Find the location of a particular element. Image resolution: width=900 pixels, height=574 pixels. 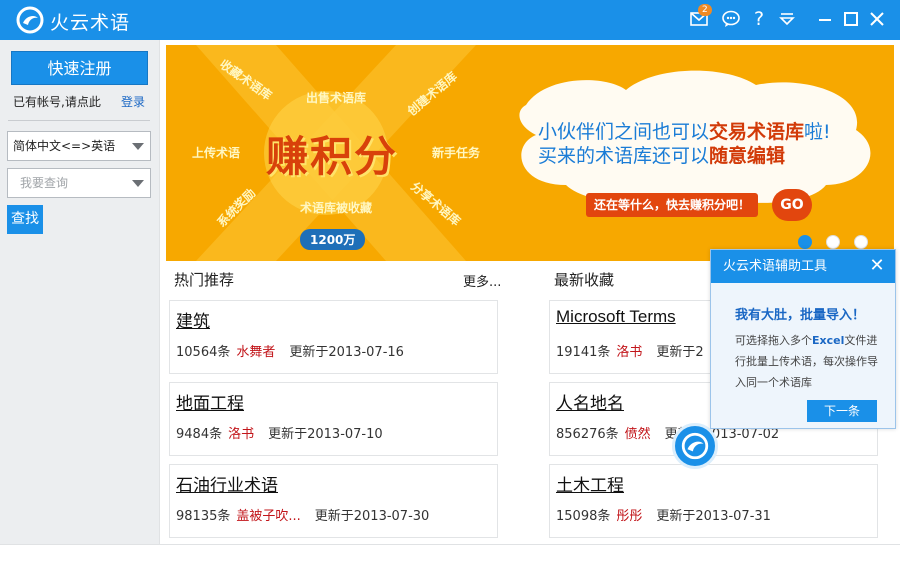

search-input: 我要查询 is located at coordinates (79, 183).